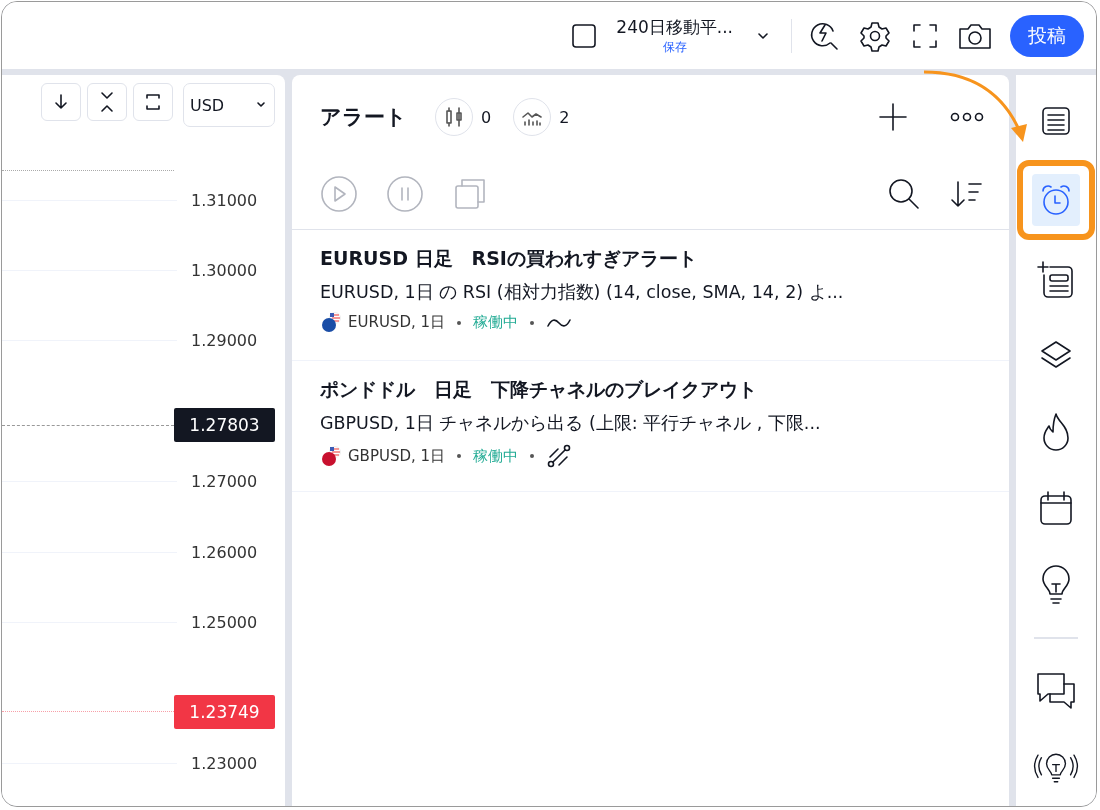  I want to click on alert-title: ポンドドル 日足 下降チャネルのブレイクアウト, so click(539, 389).